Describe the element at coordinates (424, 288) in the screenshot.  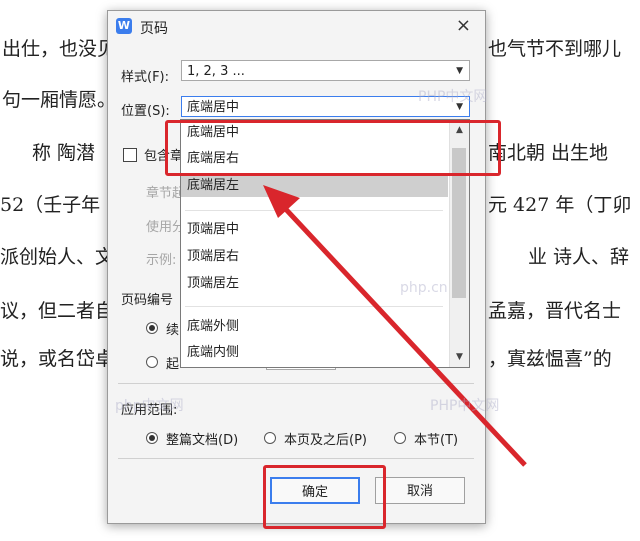
I see `watermark: php.cn` at that location.